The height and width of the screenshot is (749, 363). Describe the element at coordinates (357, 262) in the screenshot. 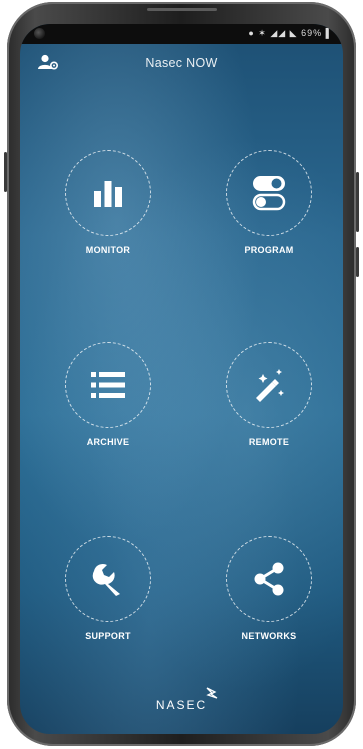

I see `side-button-right-power` at that location.